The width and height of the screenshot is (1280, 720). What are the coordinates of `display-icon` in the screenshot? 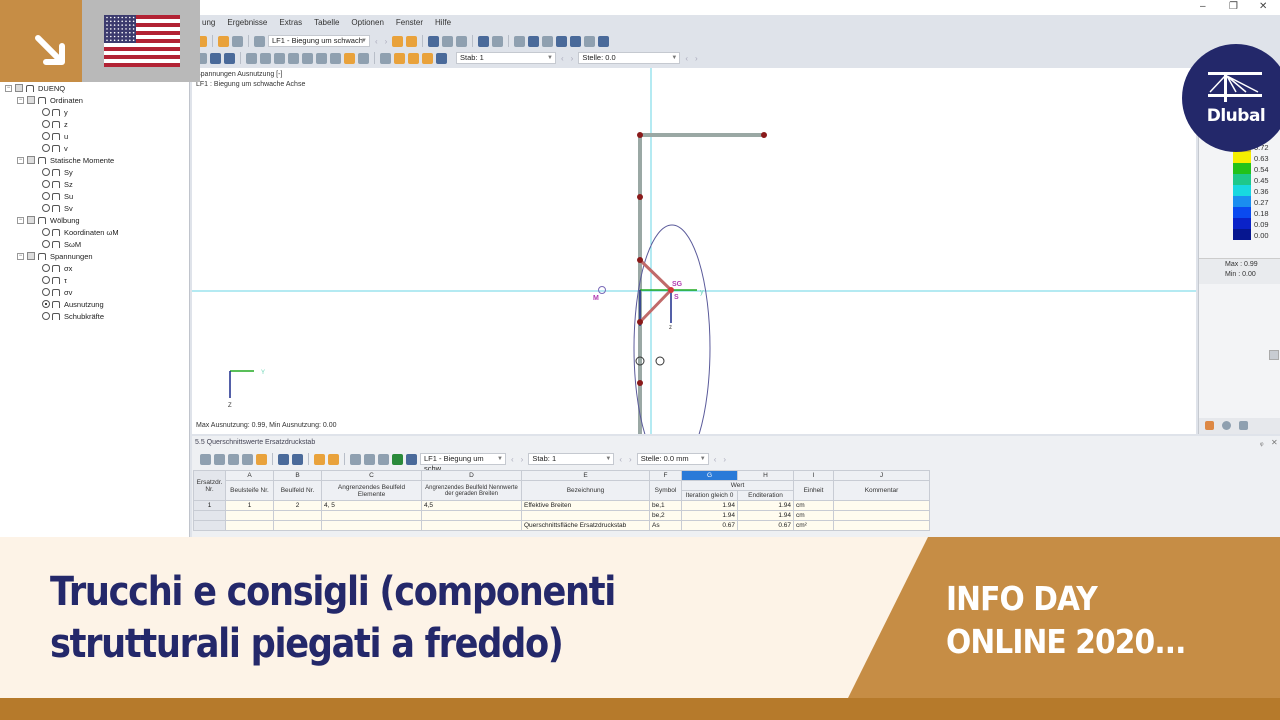 It's located at (215, 58).